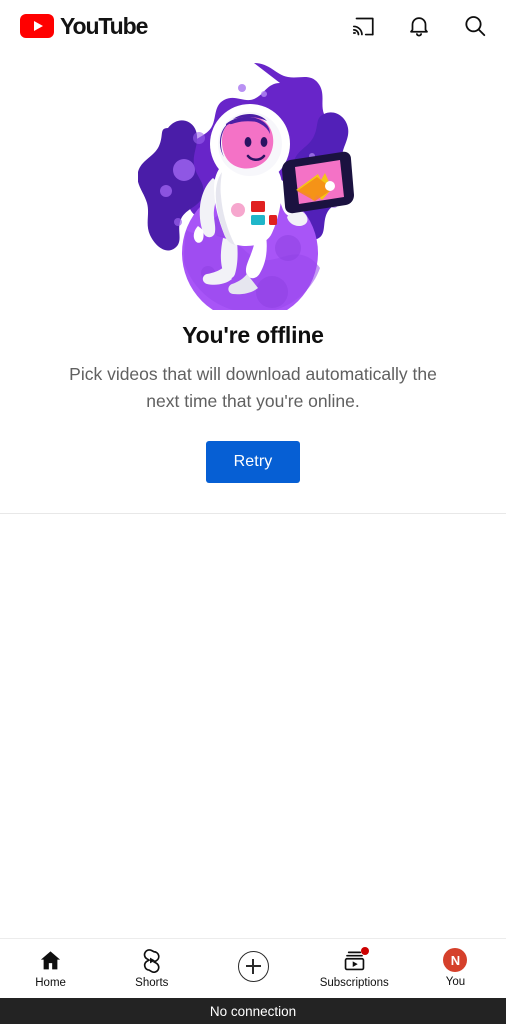 This screenshot has height=1024, width=506. What do you see at coordinates (253, 462) in the screenshot?
I see `retry-button: Retry` at bounding box center [253, 462].